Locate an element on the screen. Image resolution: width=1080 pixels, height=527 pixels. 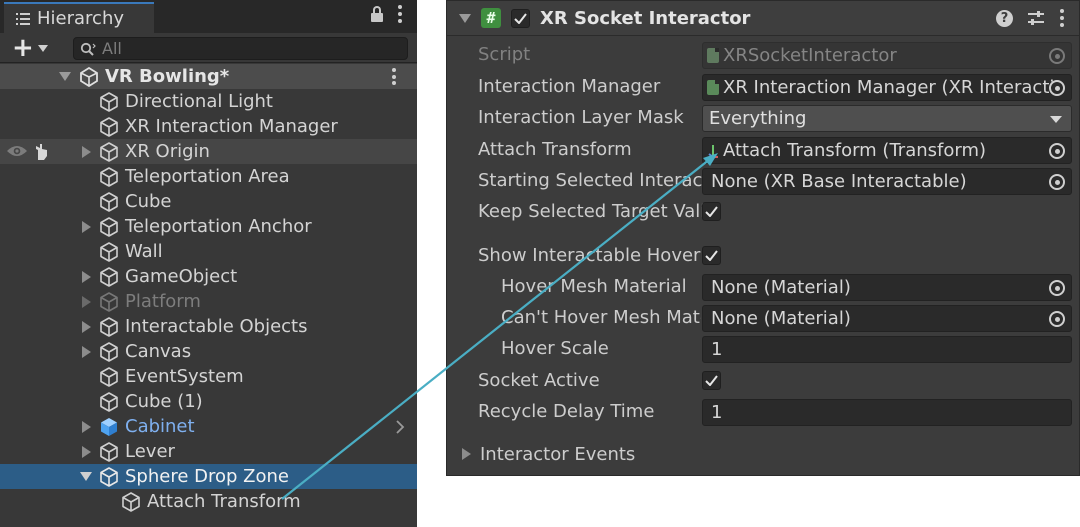
prop-label: Recycle Delay Time is located at coordinates (566, 411).